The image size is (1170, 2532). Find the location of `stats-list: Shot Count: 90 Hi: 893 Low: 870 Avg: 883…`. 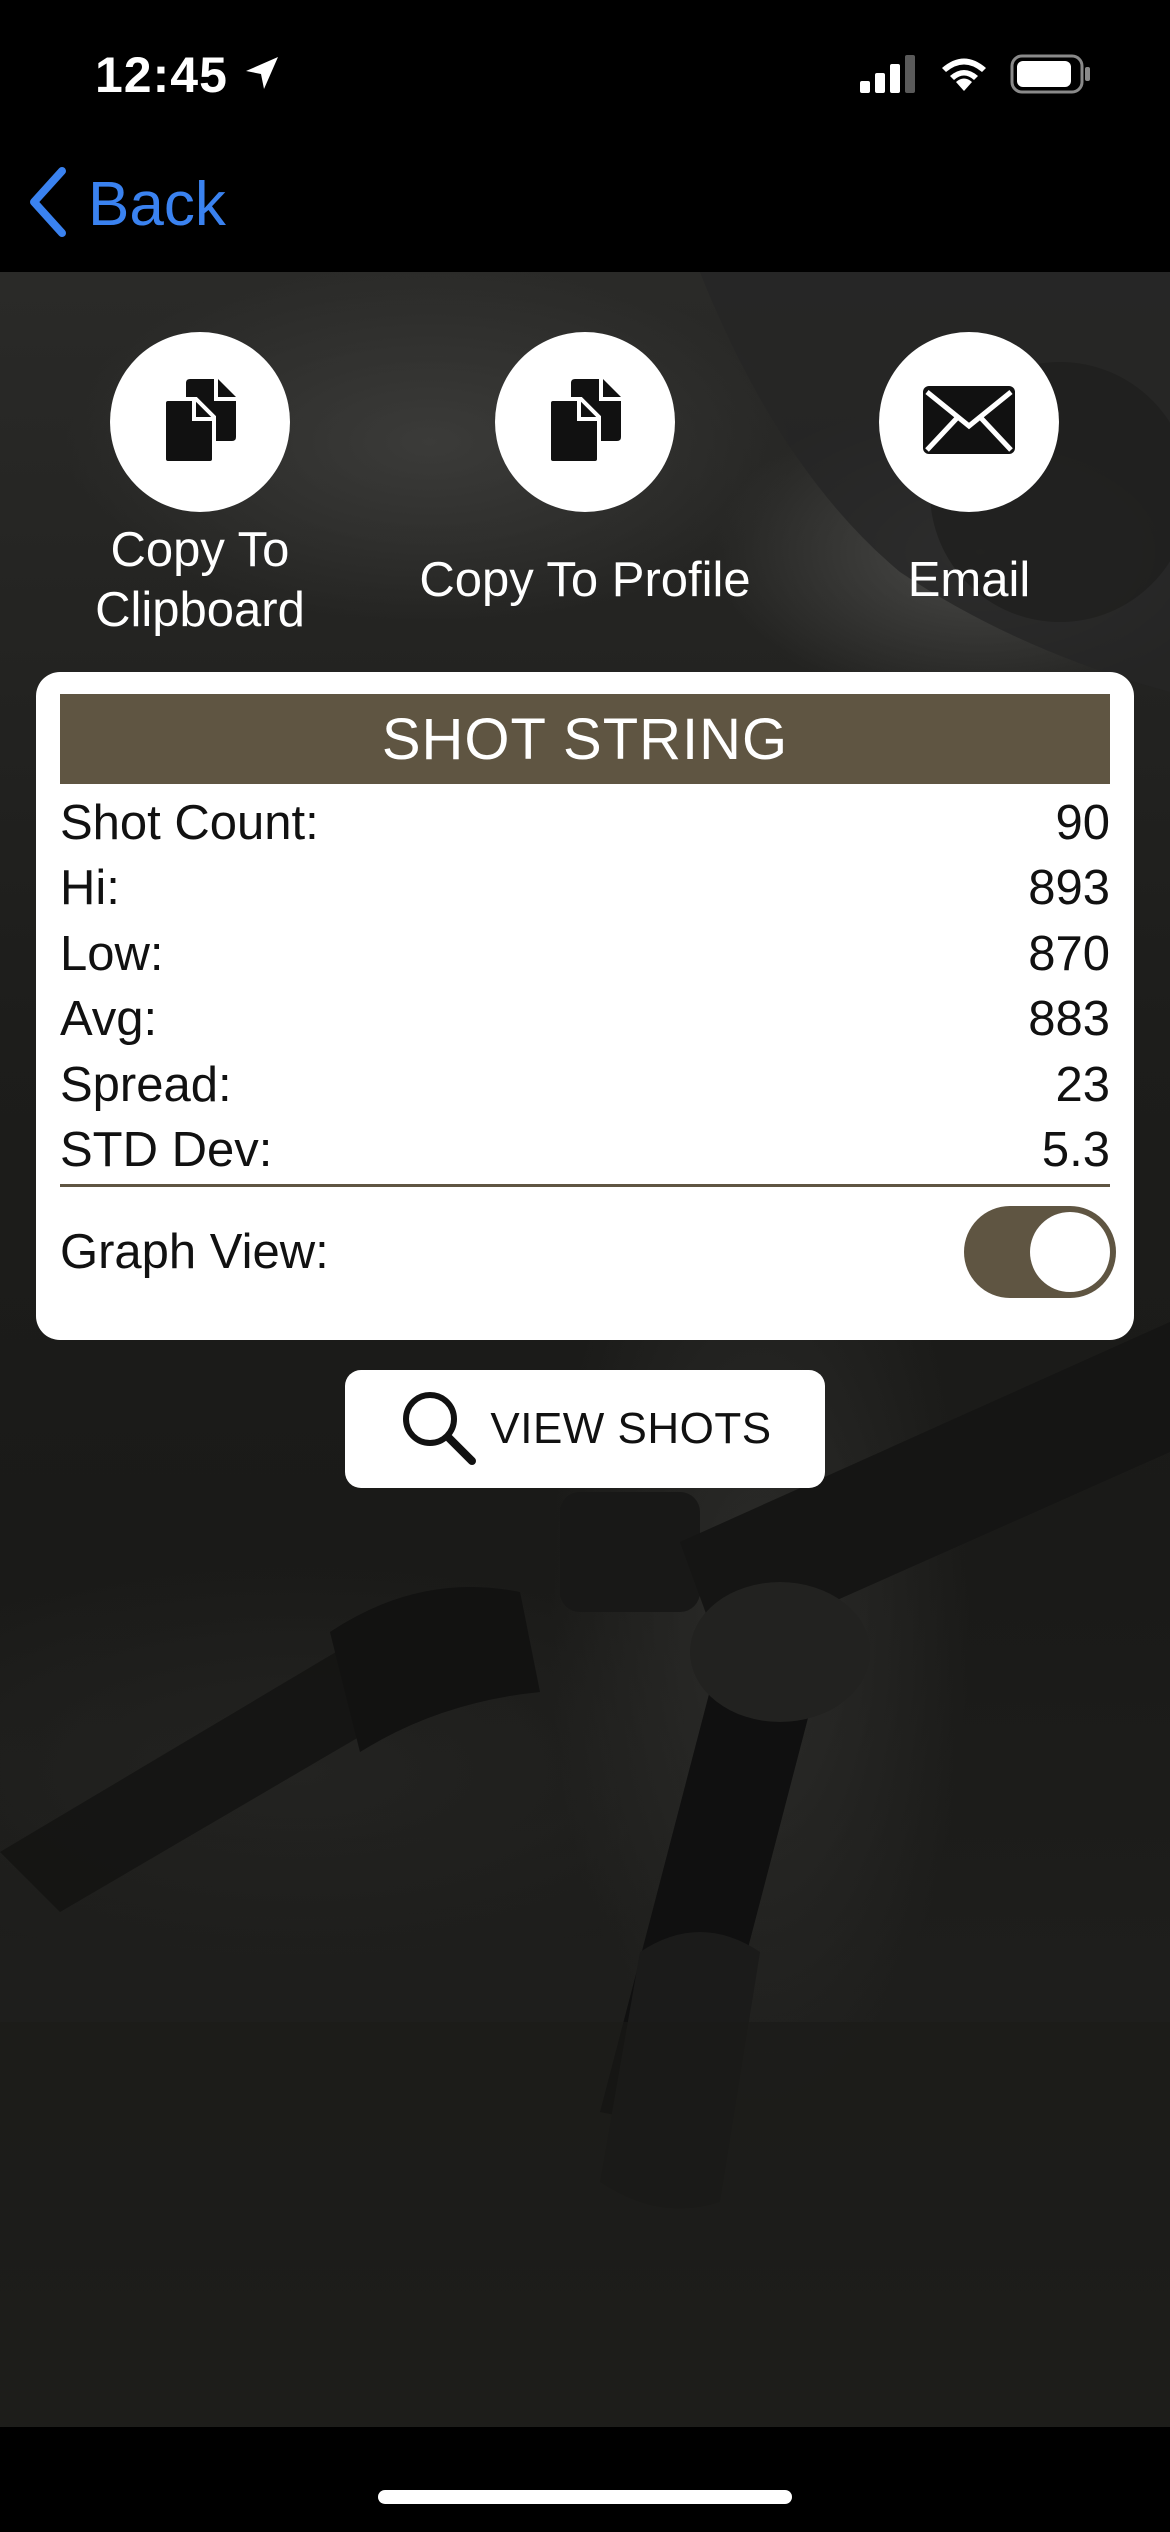

stats-list: Shot Count: 90 Hi: 893 Low: 870 Avg: 883… is located at coordinates (585, 986).